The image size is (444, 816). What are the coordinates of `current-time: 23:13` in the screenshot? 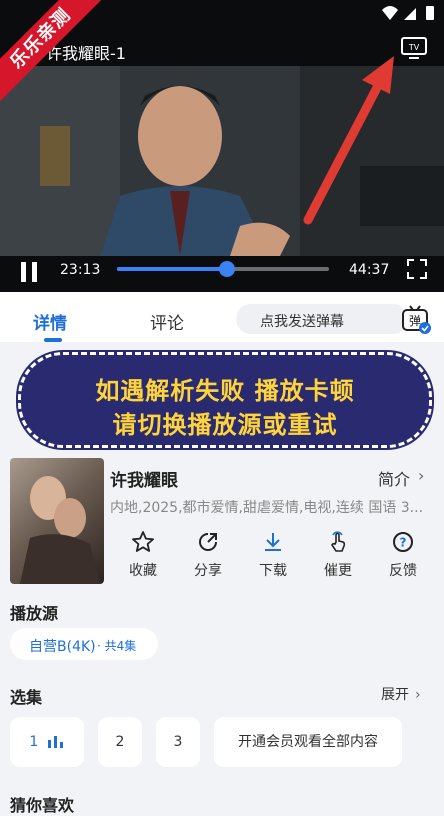 It's located at (80, 270).